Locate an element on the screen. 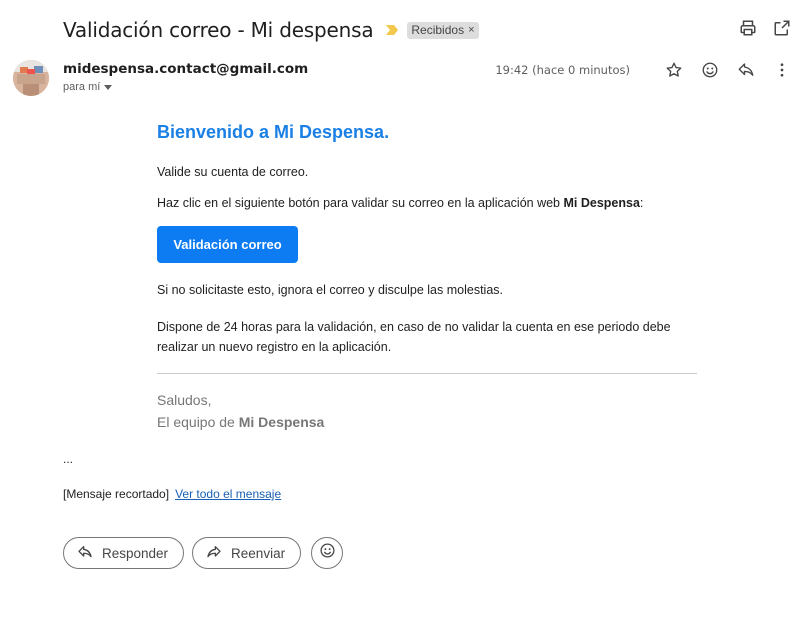 This screenshot has height=629, width=806. team-signature: El equipo de Mi Despensa is located at coordinates (240, 422).